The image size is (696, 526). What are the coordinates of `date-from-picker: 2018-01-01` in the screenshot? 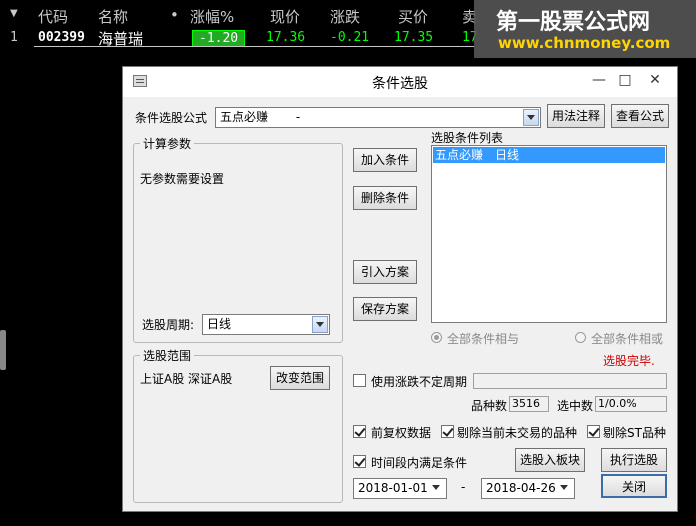 It's located at (400, 488).